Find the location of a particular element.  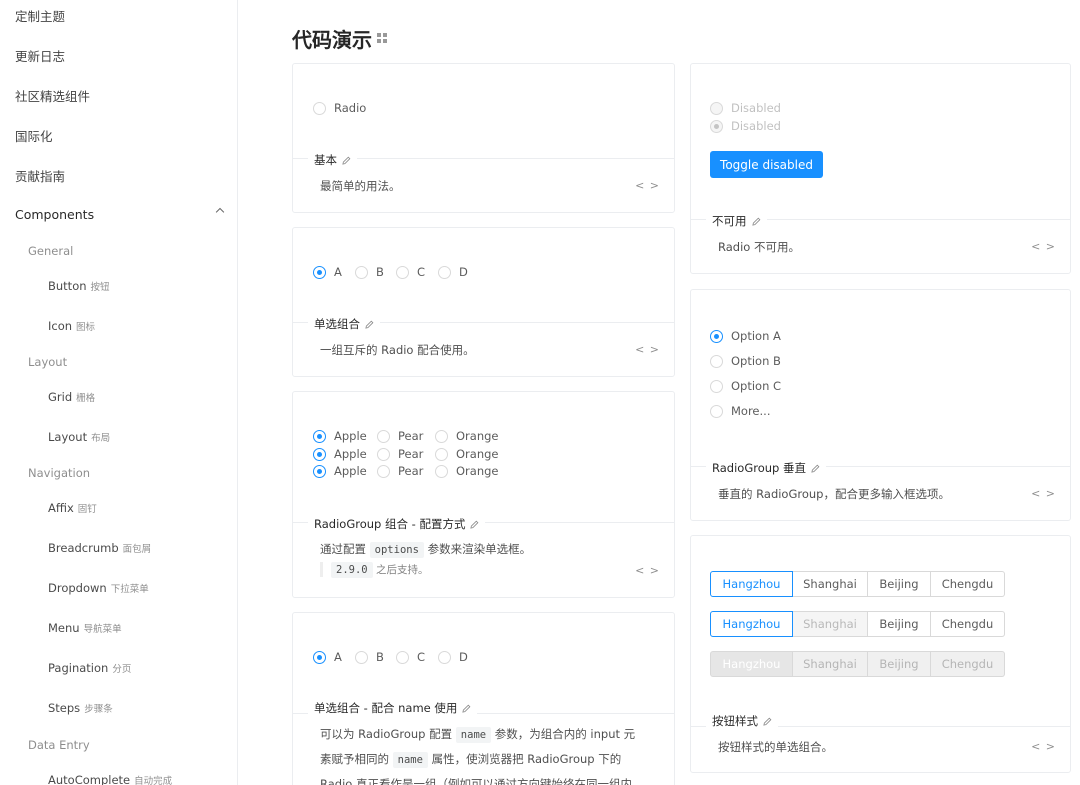

demo-title: 单选组合 - 配合 name 使用 is located at coordinates (393, 708).